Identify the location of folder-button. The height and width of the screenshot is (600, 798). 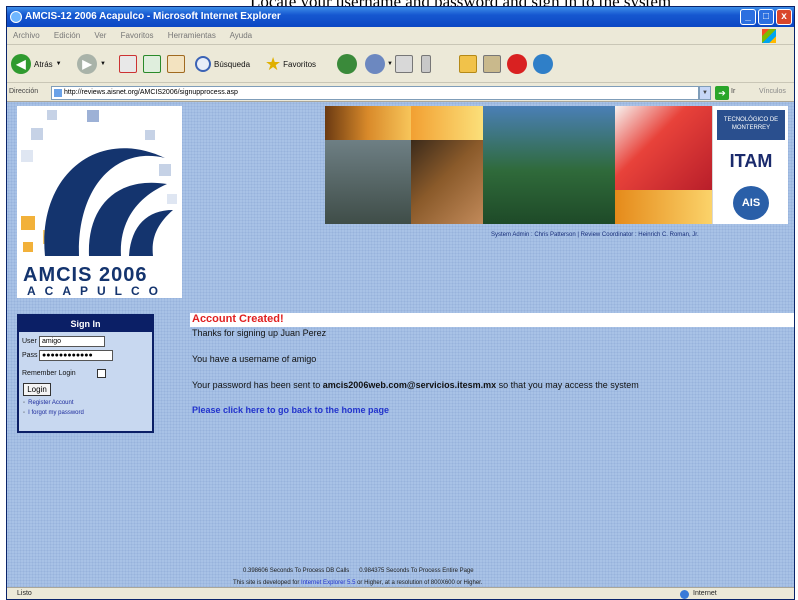
(468, 64).